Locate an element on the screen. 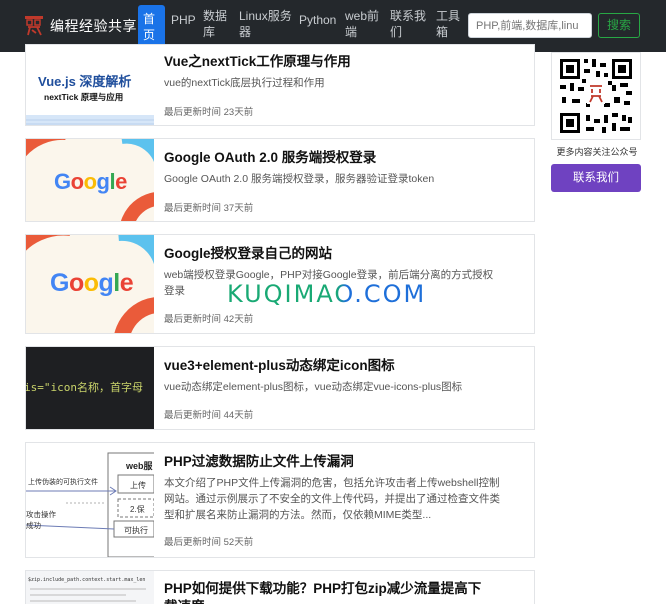 The width and height of the screenshot is (666, 604). search-input is located at coordinates (530, 25).